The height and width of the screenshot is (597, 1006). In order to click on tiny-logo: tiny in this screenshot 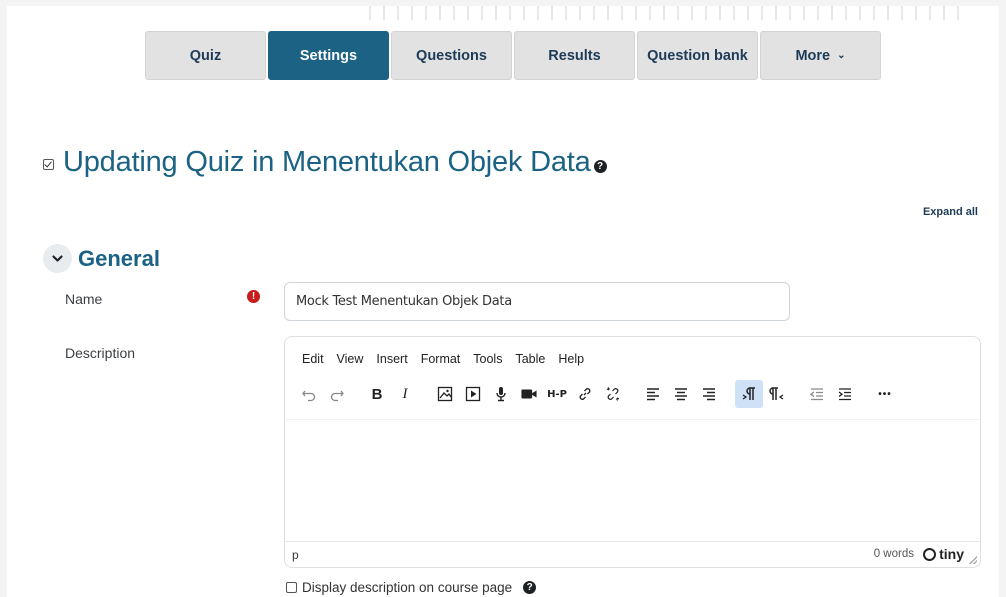, I will do `click(943, 554)`.